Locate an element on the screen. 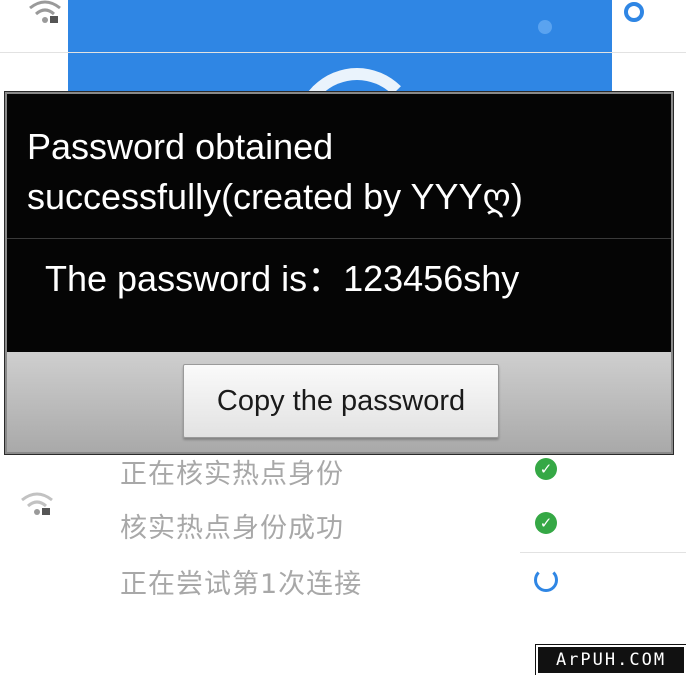 The width and height of the screenshot is (686, 675). step-label-connecting: 正在尝试第1次连接 is located at coordinates (241, 584).